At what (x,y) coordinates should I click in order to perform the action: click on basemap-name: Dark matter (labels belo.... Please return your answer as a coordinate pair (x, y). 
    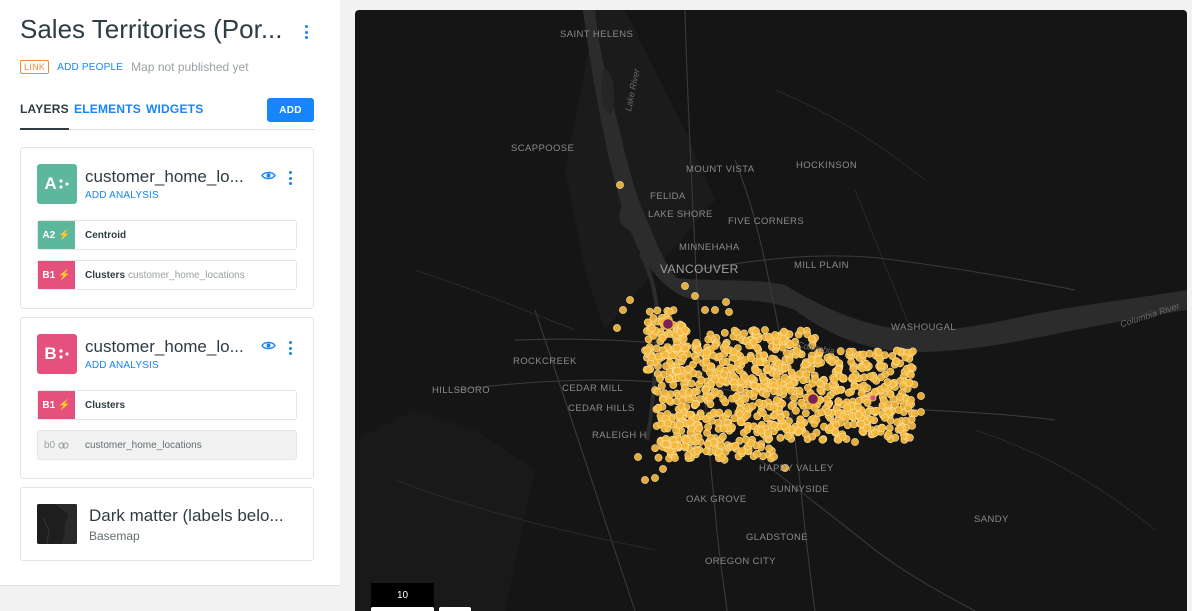
    Looking at the image, I should click on (194, 516).